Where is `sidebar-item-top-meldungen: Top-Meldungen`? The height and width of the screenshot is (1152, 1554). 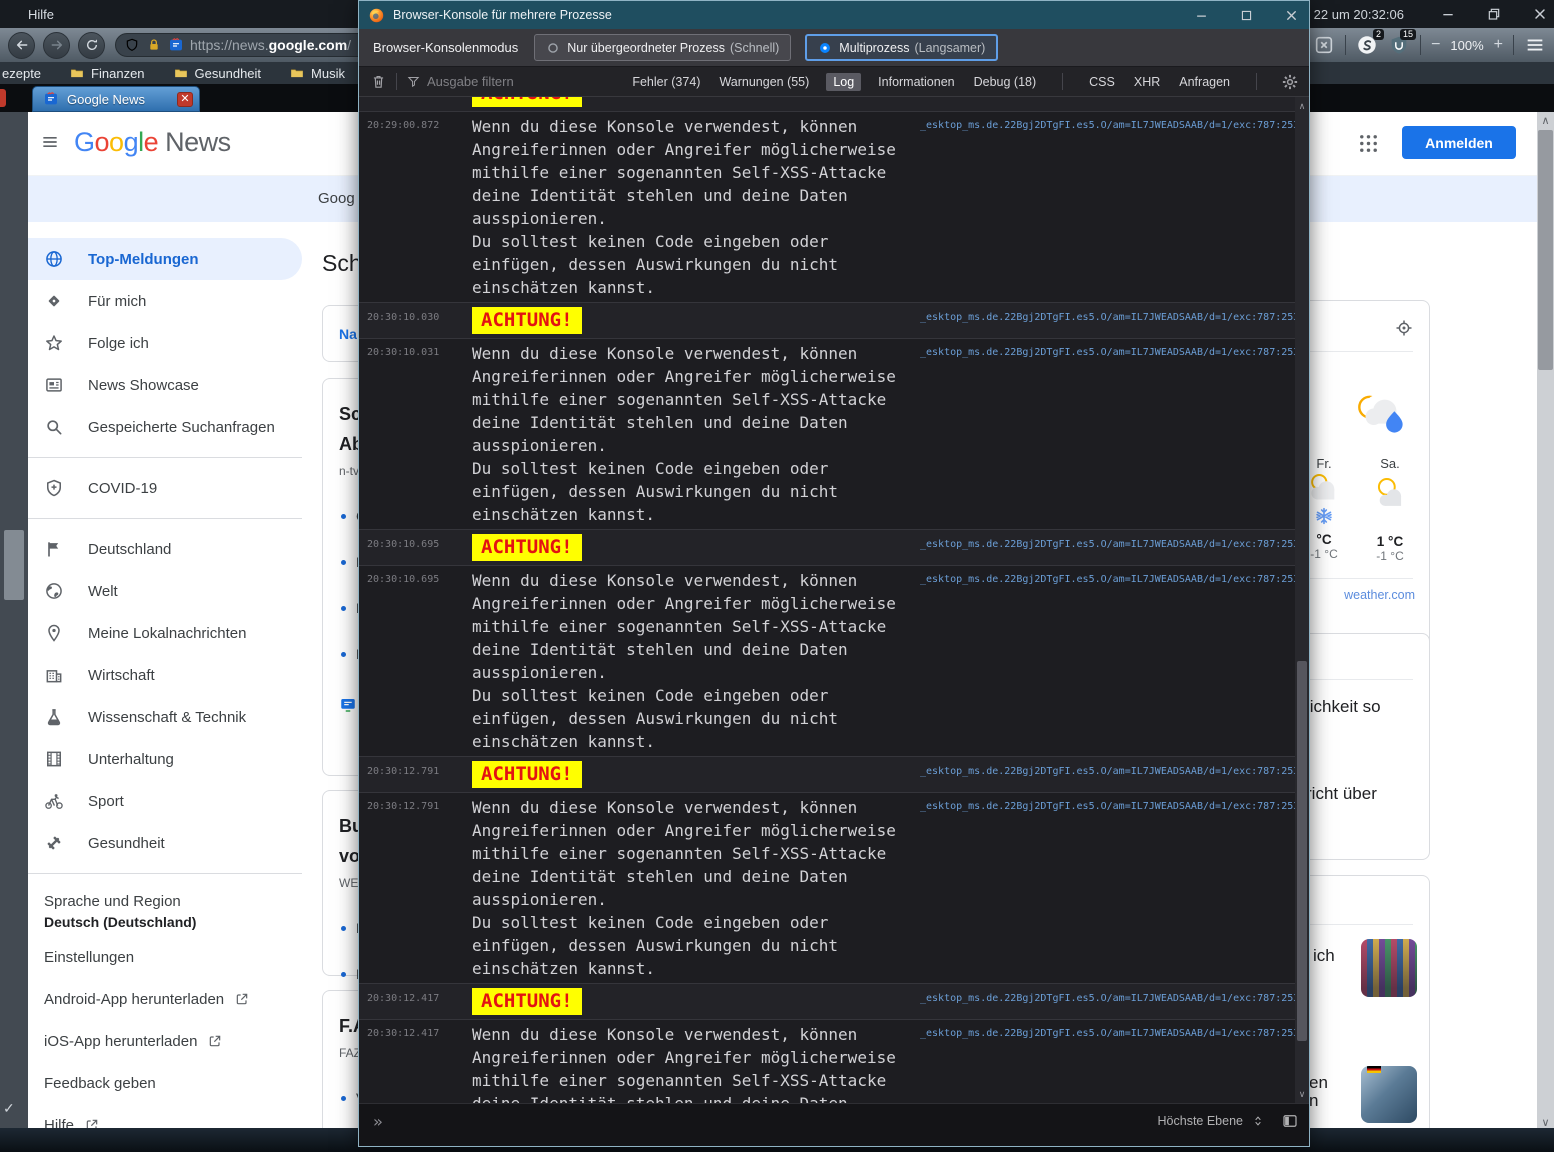 sidebar-item-top-meldungen: Top-Meldungen is located at coordinates (165, 259).